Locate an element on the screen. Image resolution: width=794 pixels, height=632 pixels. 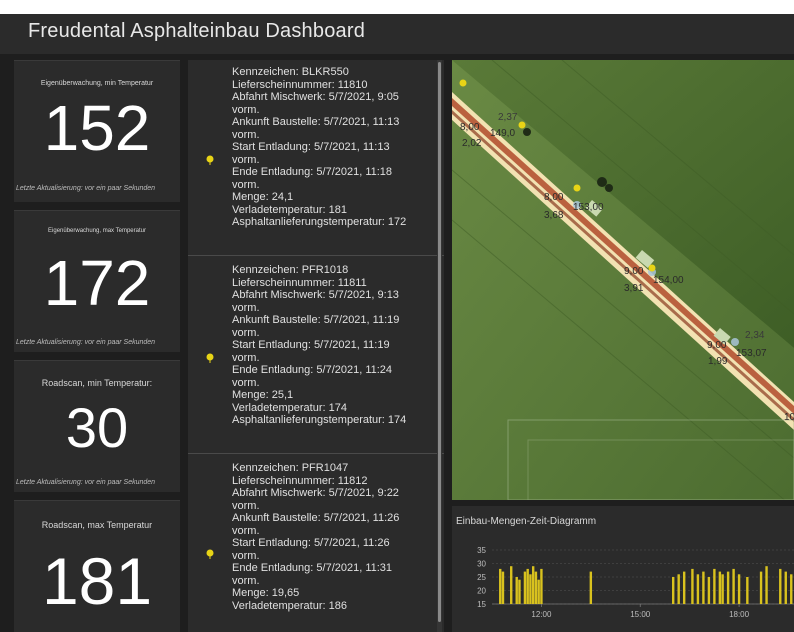
map-label: 153,07 is located at coordinates (751, 353).